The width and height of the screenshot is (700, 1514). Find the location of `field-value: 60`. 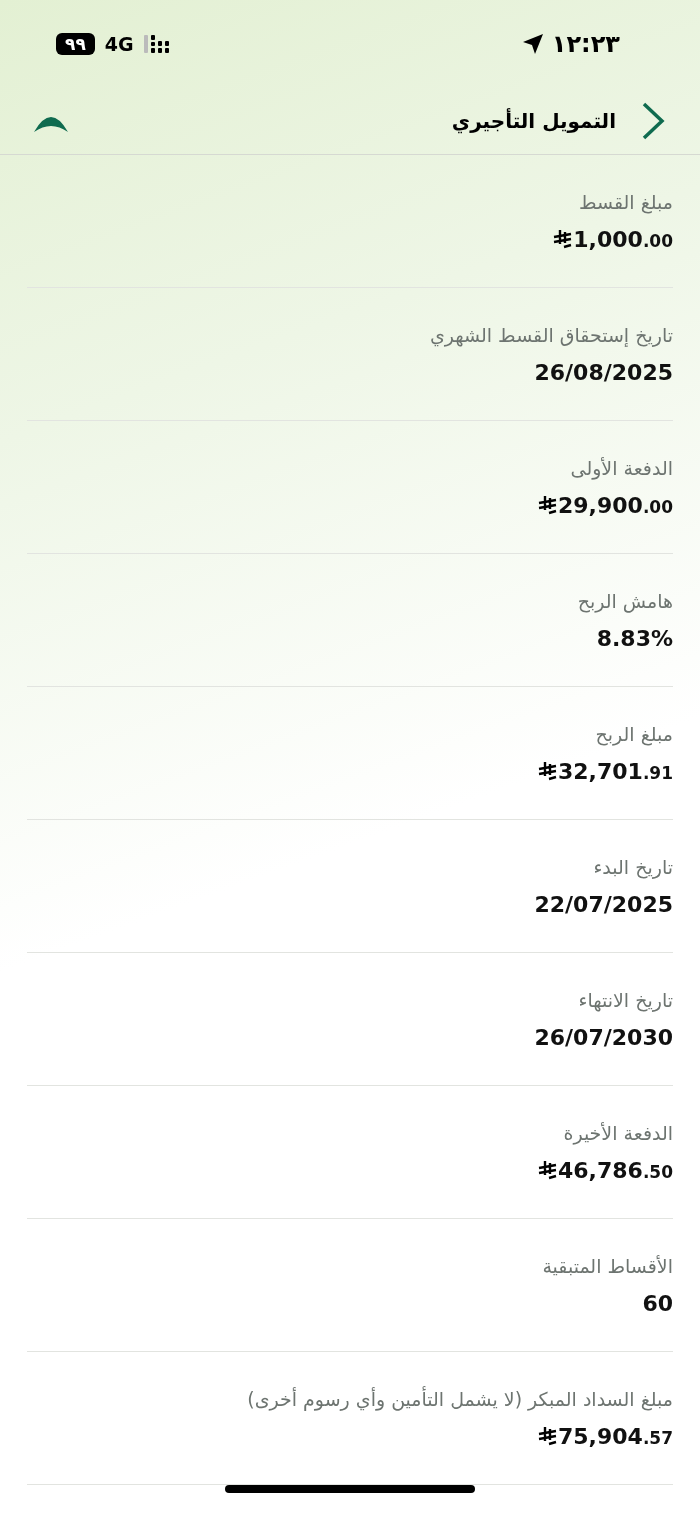

field-value: 60 is located at coordinates (657, 1303).